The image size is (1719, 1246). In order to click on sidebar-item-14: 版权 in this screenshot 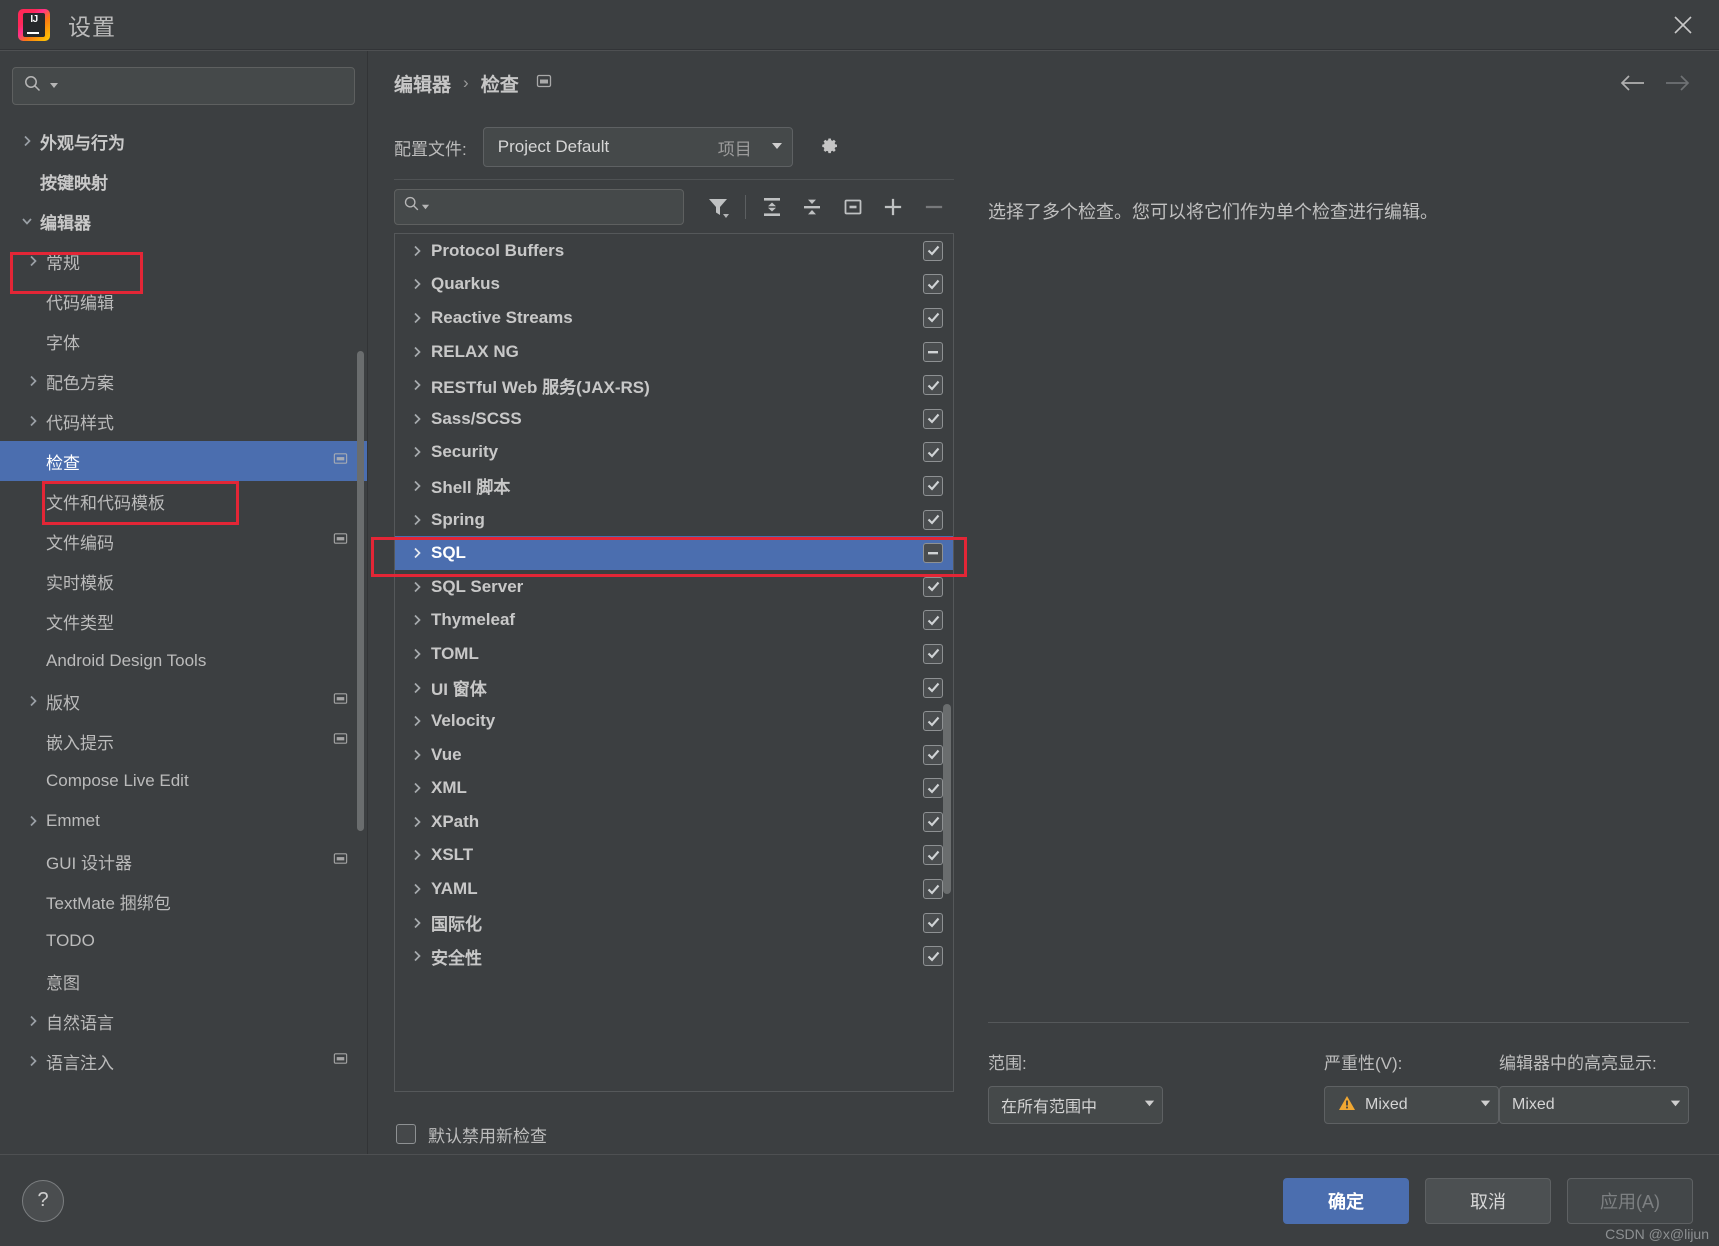, I will do `click(183, 701)`.